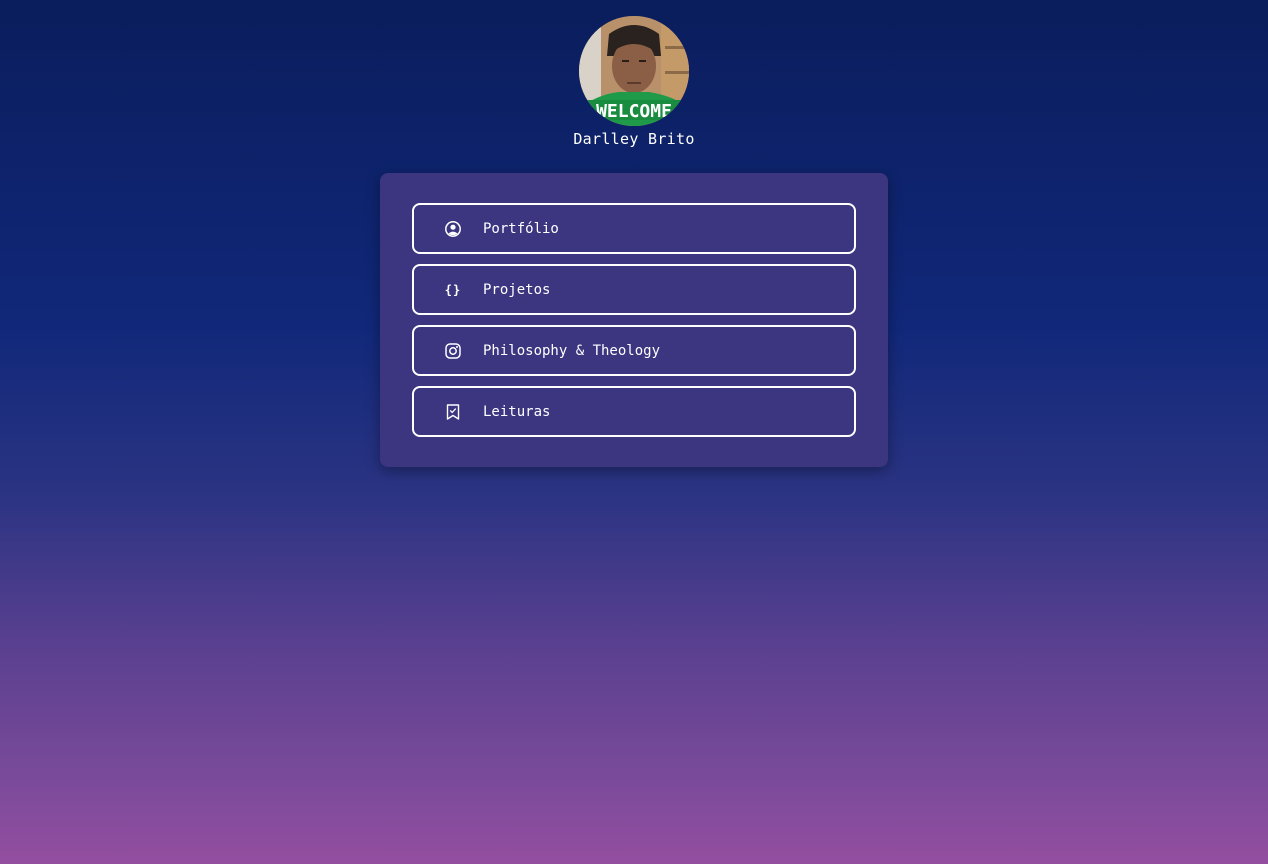 This screenshot has height=864, width=1268. What do you see at coordinates (453, 351) in the screenshot?
I see `instagram-icon` at bounding box center [453, 351].